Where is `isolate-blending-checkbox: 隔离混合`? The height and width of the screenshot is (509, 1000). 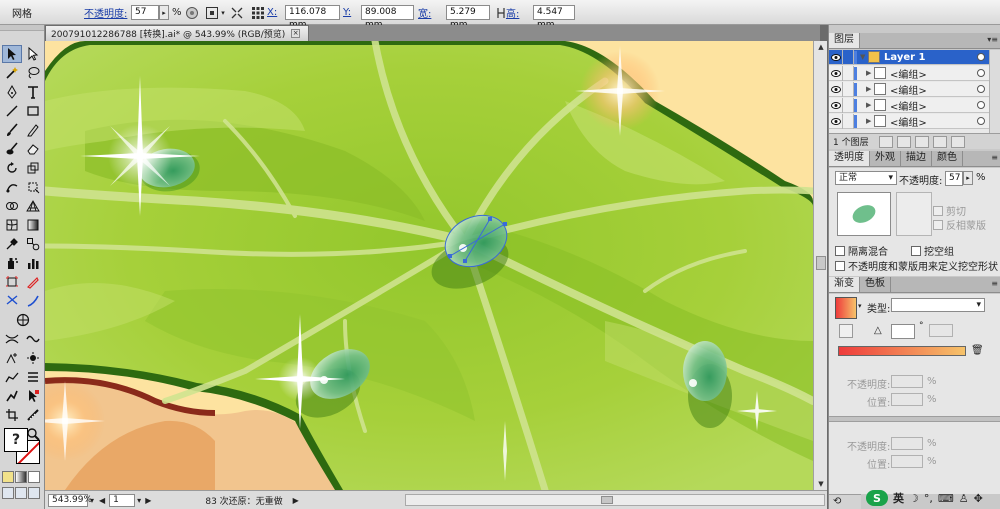 isolate-blending-checkbox: 隔离混合 is located at coordinates (861, 250).